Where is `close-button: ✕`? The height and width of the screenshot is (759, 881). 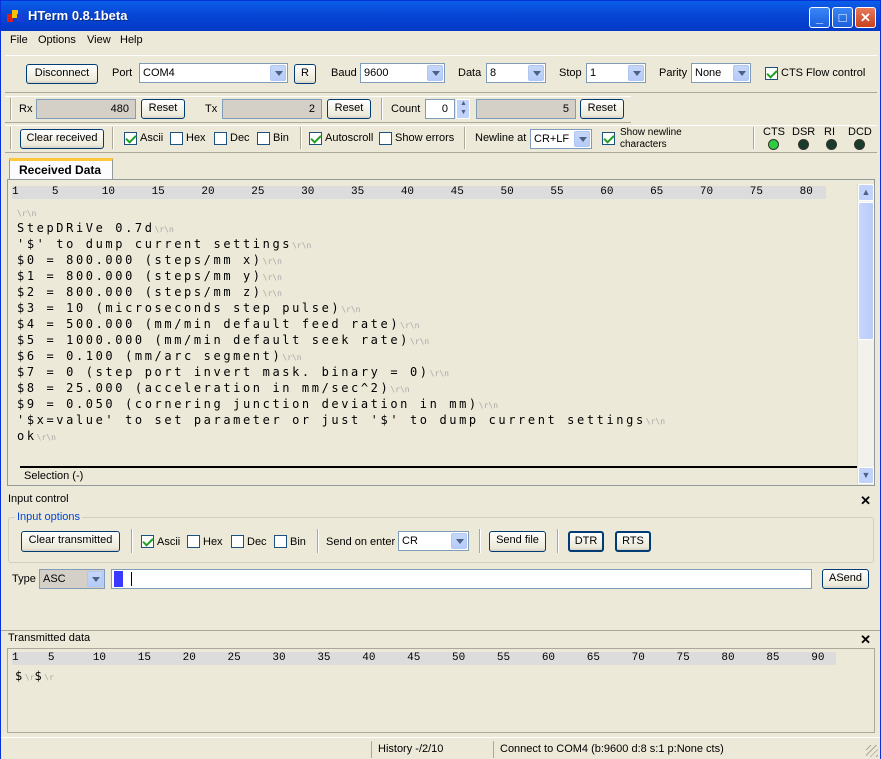 close-button: ✕ is located at coordinates (865, 17).